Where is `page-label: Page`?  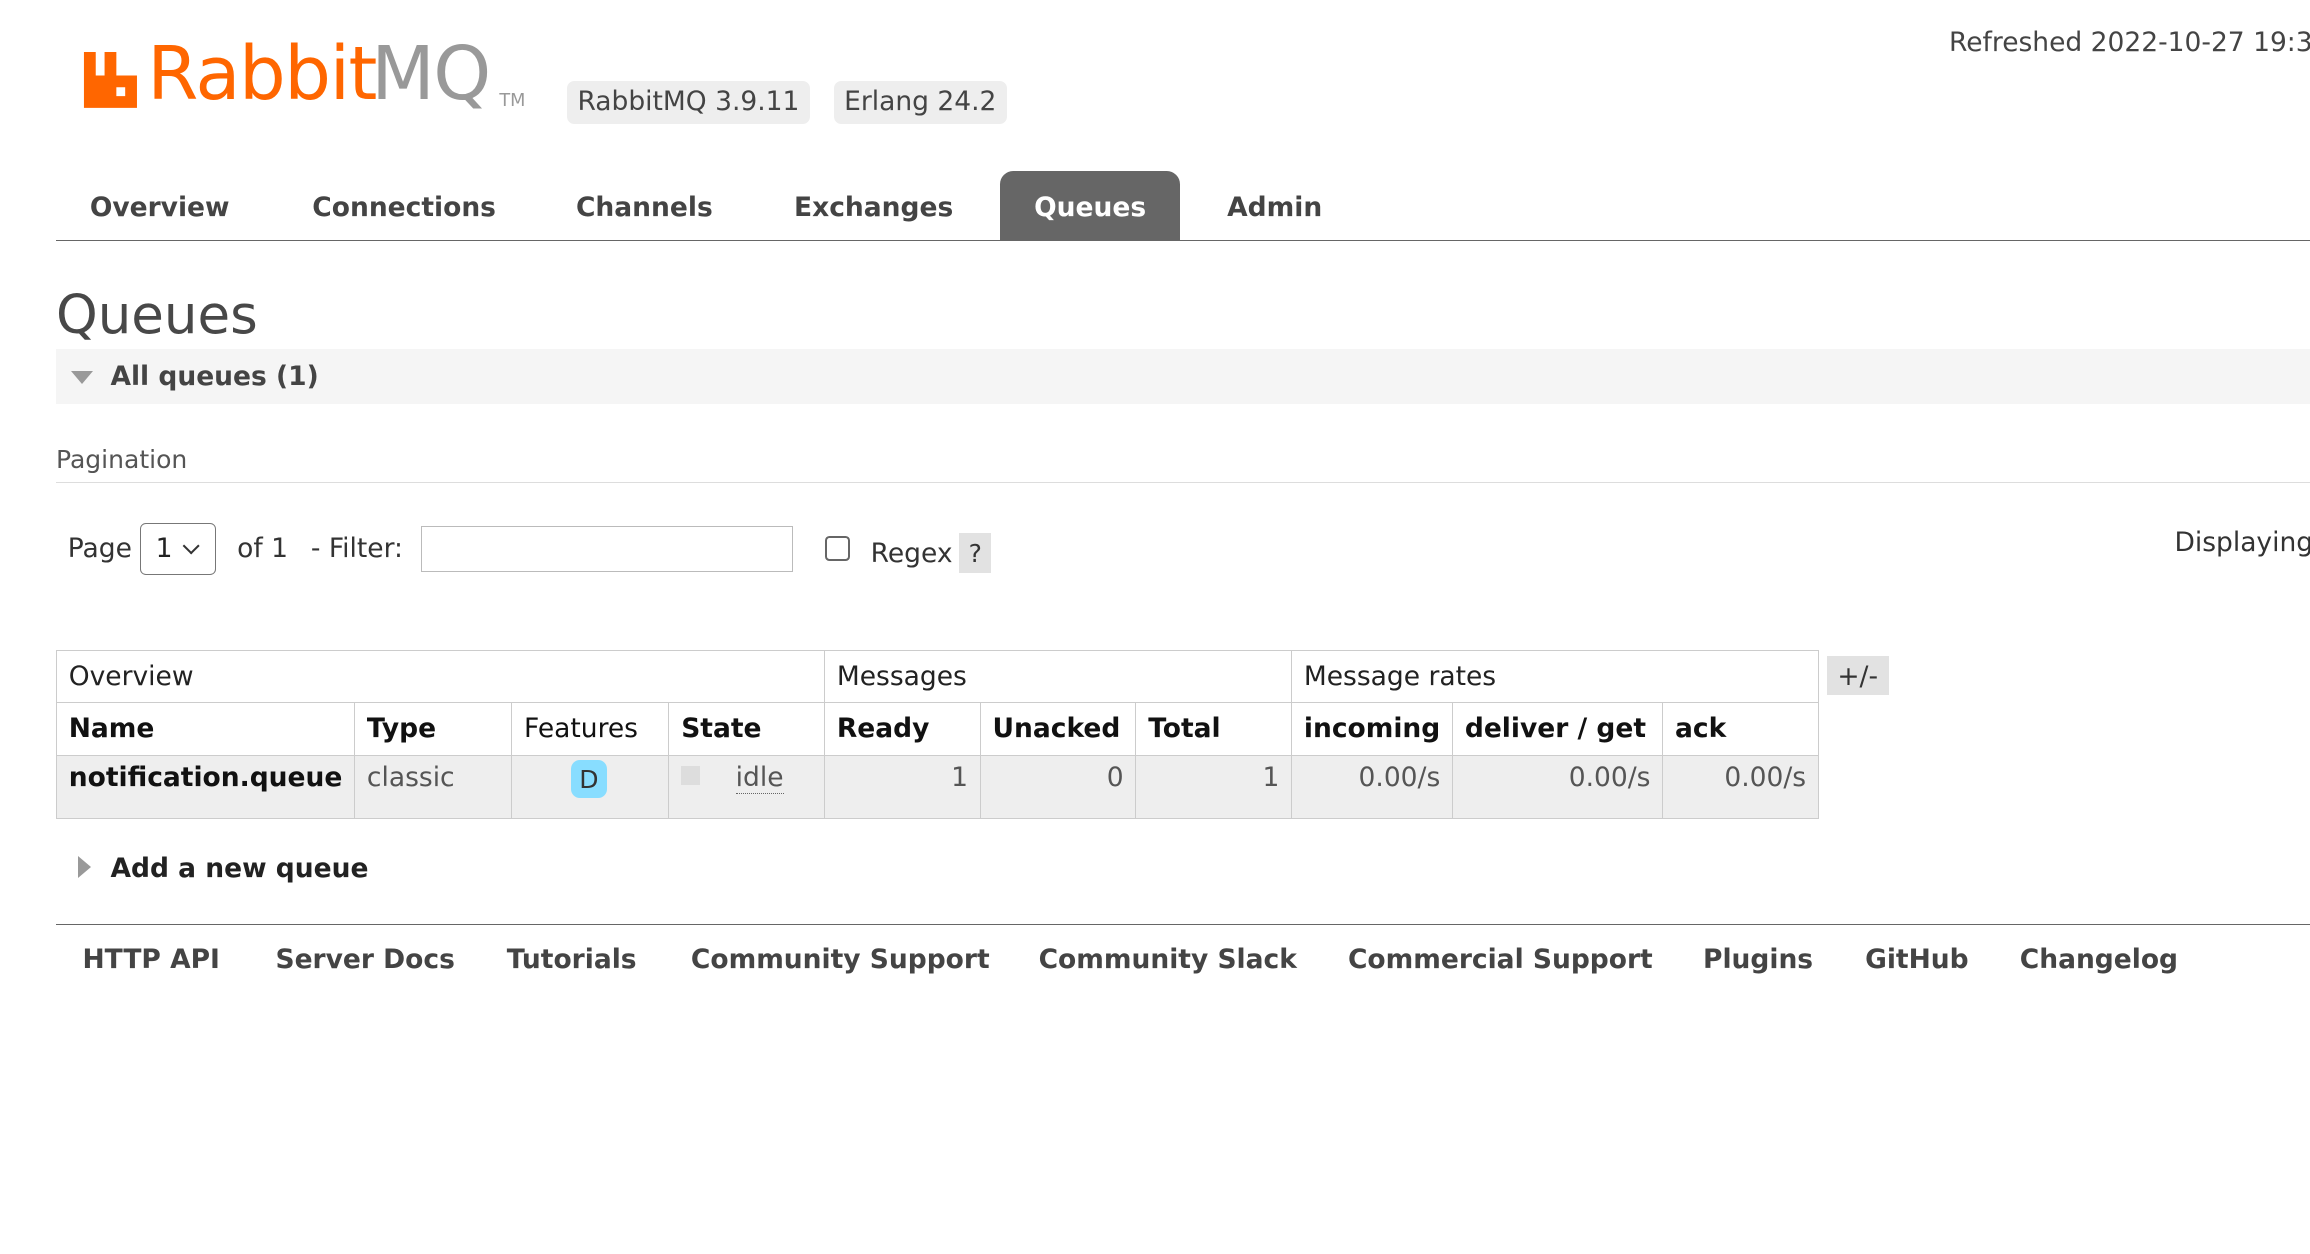 page-label: Page is located at coordinates (99, 549).